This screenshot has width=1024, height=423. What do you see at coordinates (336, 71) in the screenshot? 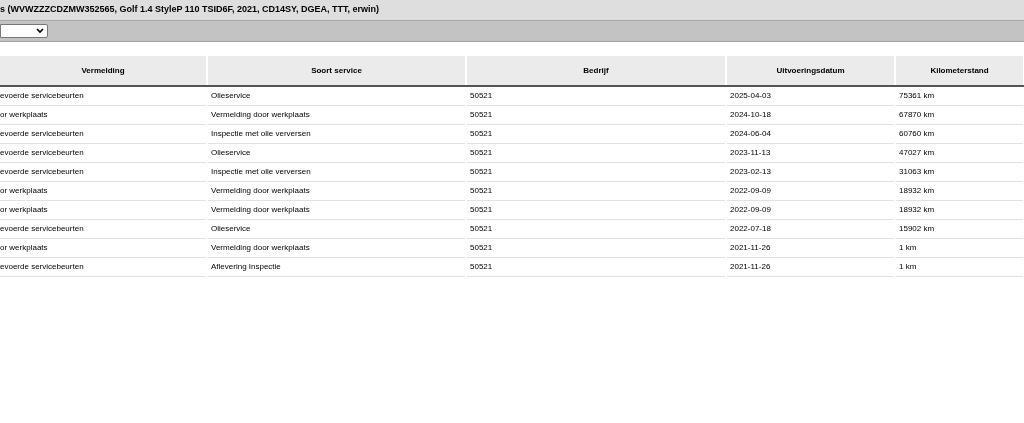
I see `column-header: Soort service` at bounding box center [336, 71].